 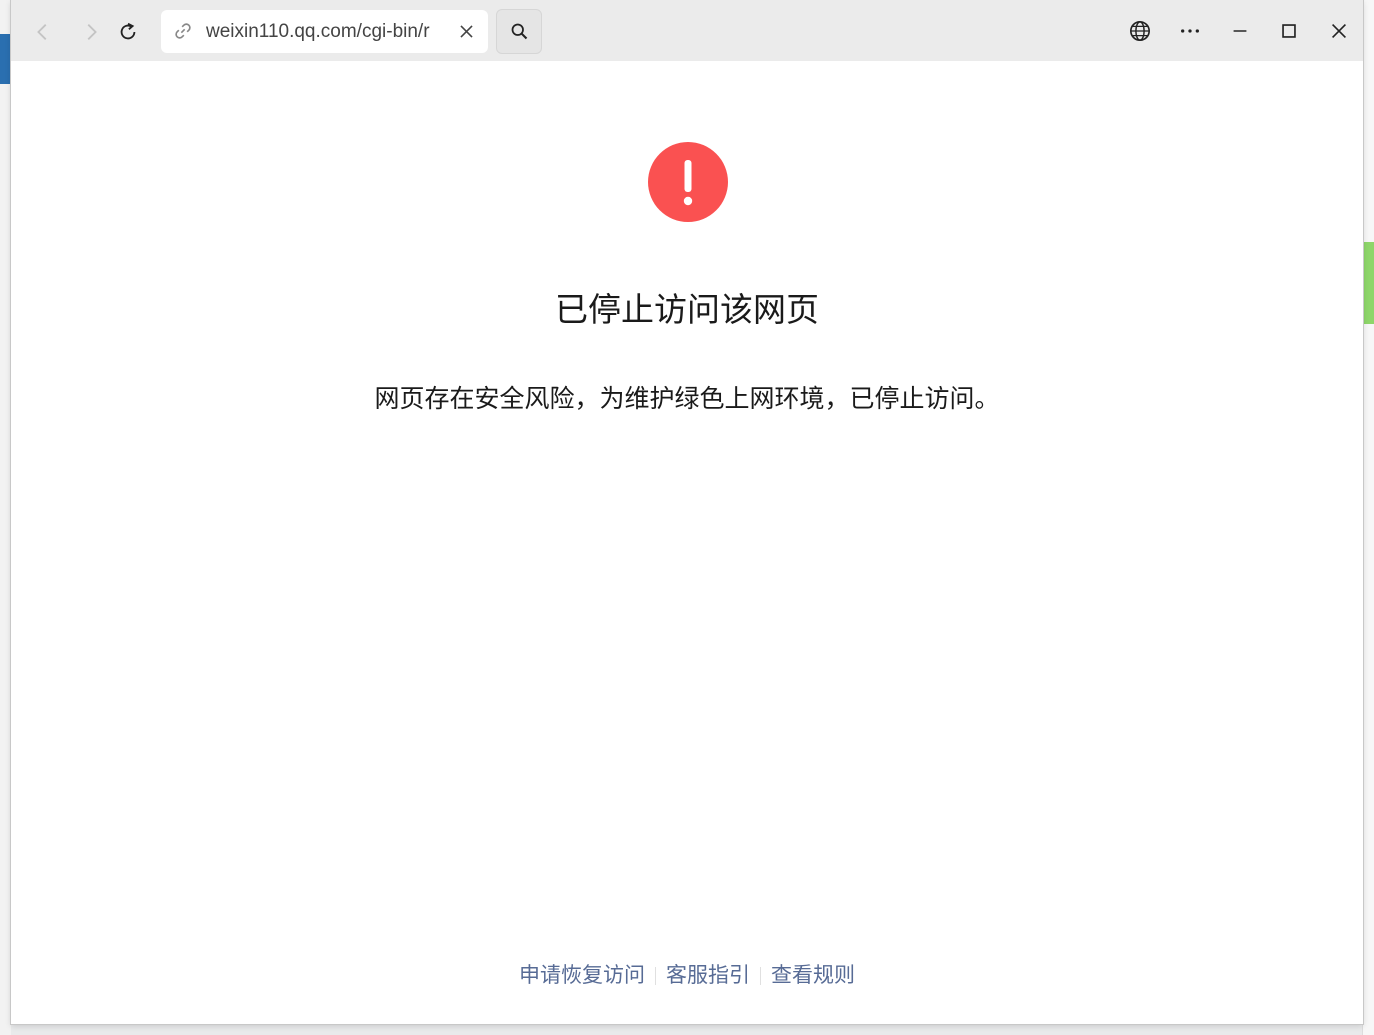 I want to click on address-bar: weixin110.qq.com/cgi-bin/r, so click(x=324, y=31).